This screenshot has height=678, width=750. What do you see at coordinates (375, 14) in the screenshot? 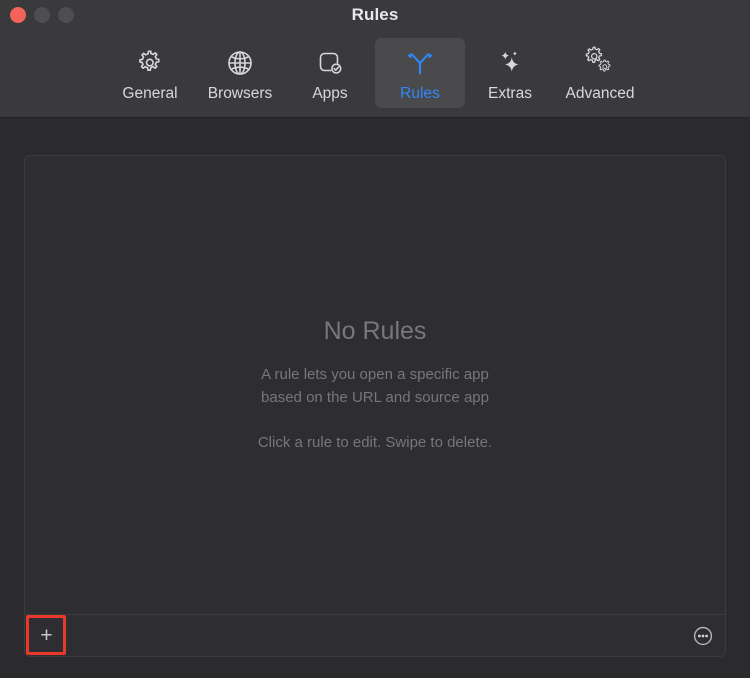
I see `window-title: Rules` at bounding box center [375, 14].